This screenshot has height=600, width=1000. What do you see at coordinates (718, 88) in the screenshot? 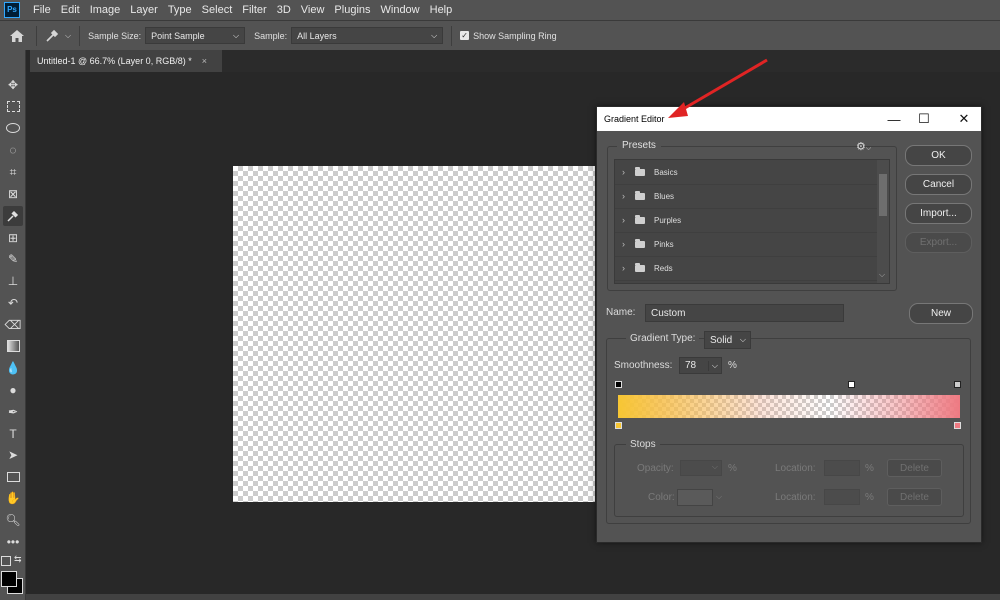
I see `annotation-arrow-icon` at bounding box center [718, 88].